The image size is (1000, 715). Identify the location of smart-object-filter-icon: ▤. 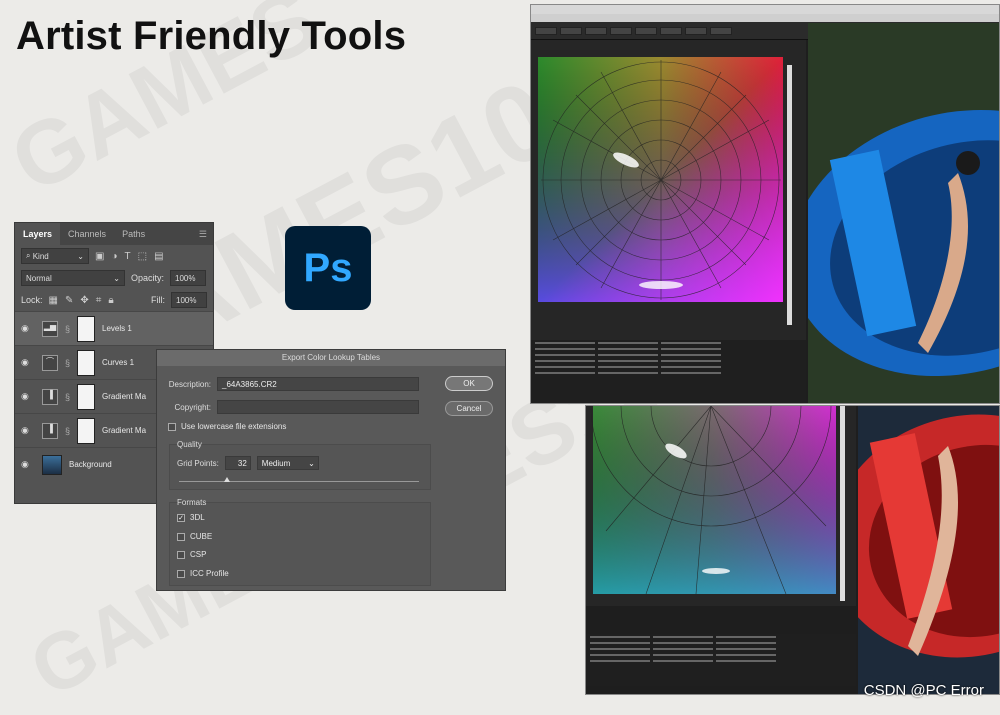
(158, 256).